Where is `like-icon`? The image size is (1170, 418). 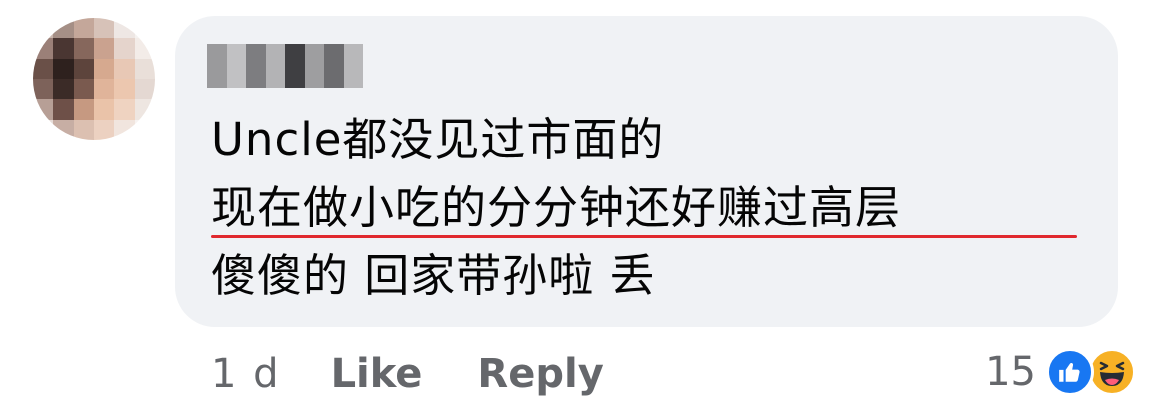
like-icon is located at coordinates (1070, 372).